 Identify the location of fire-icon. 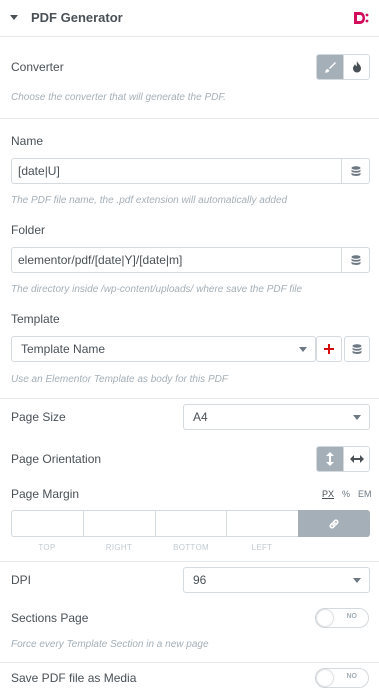
(356, 67).